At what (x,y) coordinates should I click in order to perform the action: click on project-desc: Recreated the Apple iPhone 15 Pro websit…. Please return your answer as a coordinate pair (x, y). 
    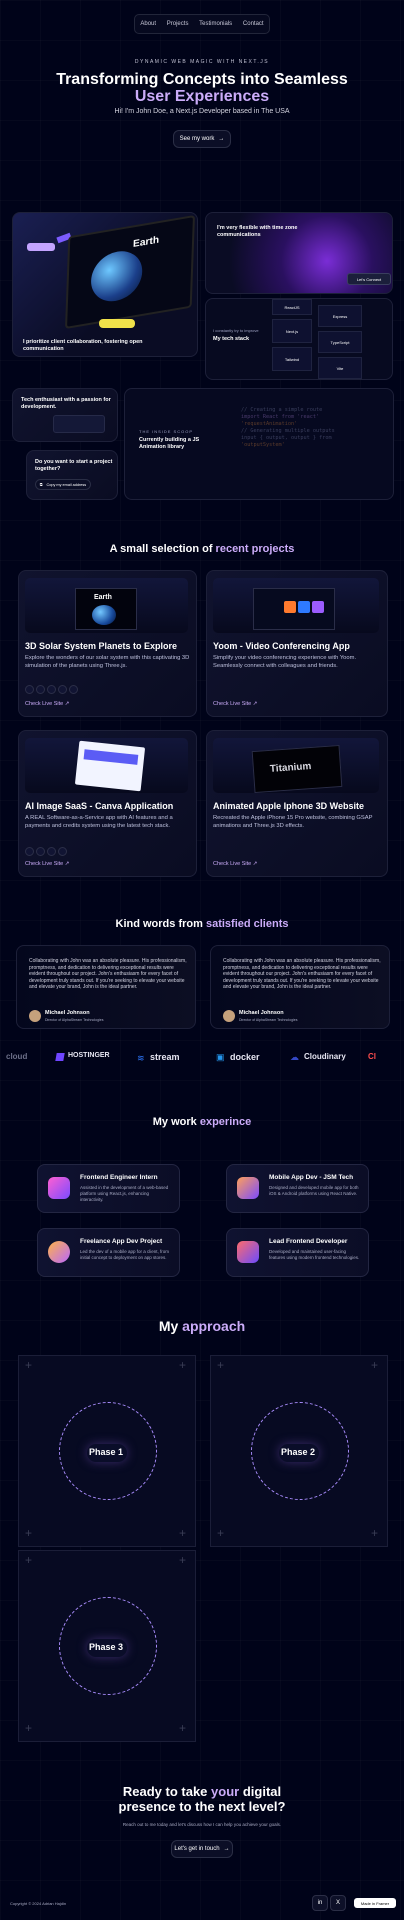
    Looking at the image, I should click on (293, 822).